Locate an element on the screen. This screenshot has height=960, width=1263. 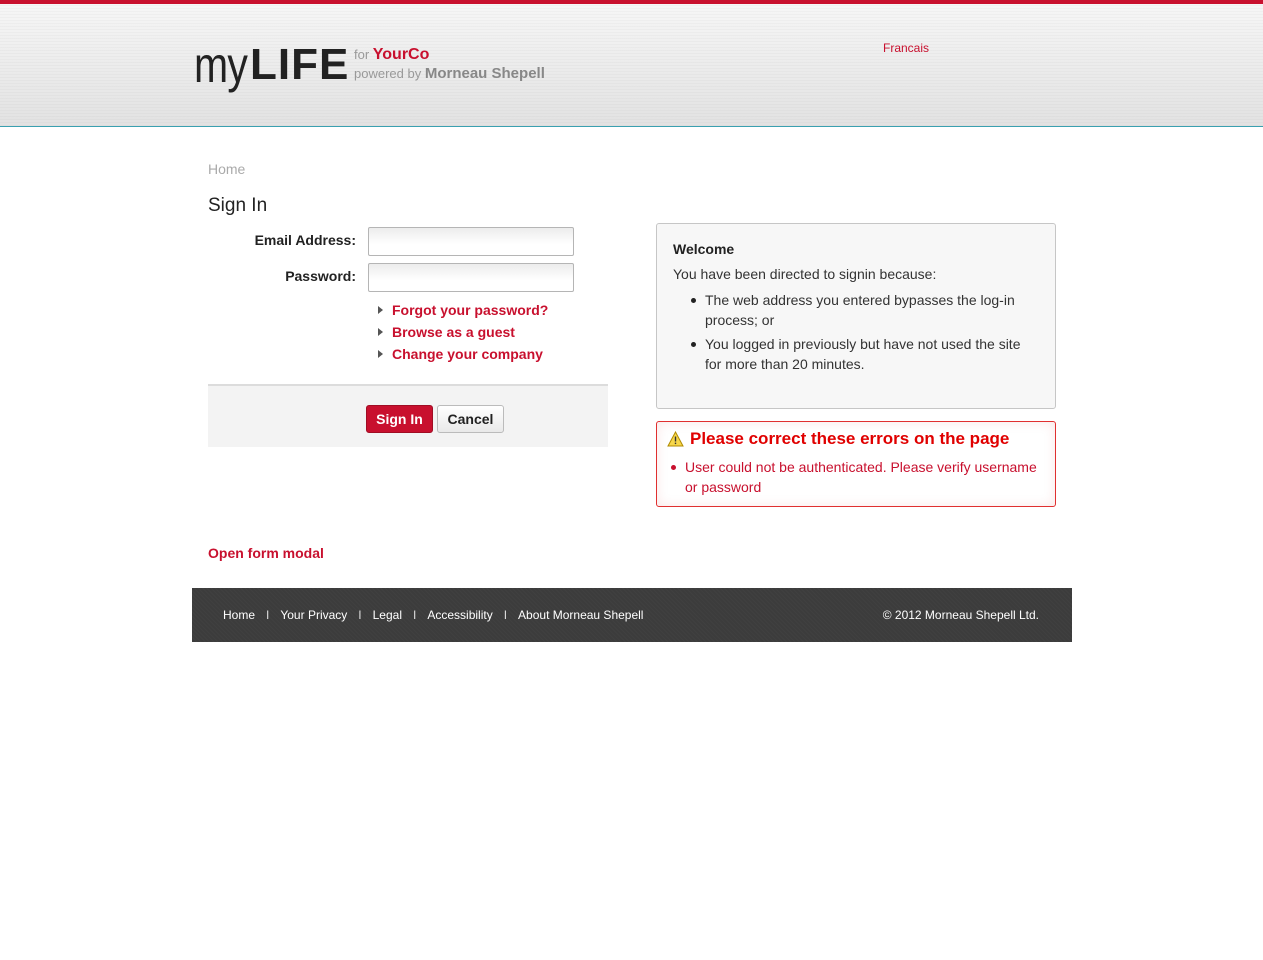
warning-icon is located at coordinates (675, 439).